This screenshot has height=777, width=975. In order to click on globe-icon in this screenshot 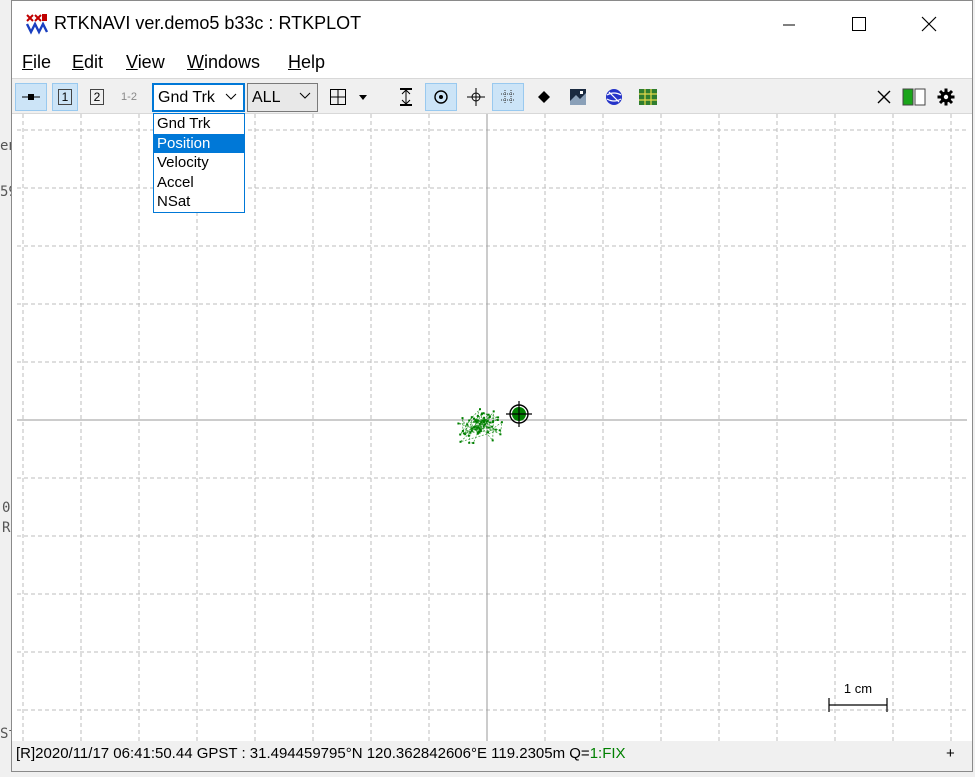, I will do `click(614, 97)`.